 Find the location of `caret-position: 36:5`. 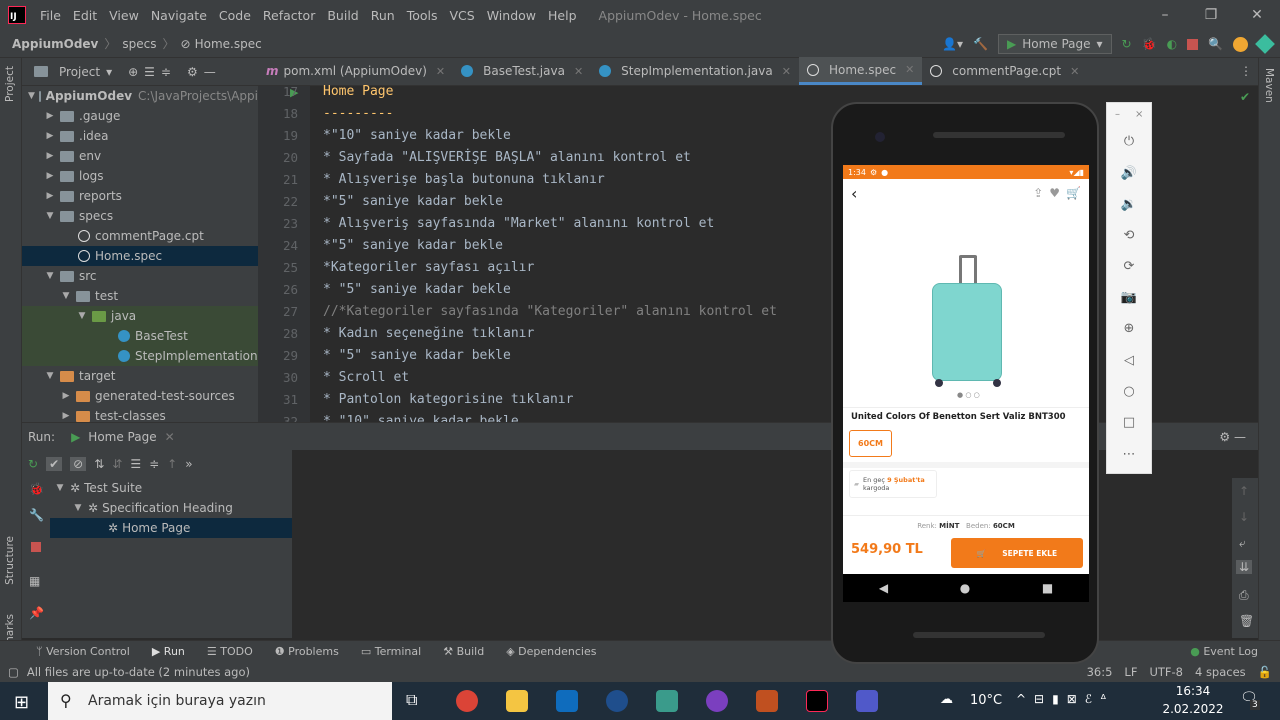

caret-position: 36:5 is located at coordinates (1100, 672).